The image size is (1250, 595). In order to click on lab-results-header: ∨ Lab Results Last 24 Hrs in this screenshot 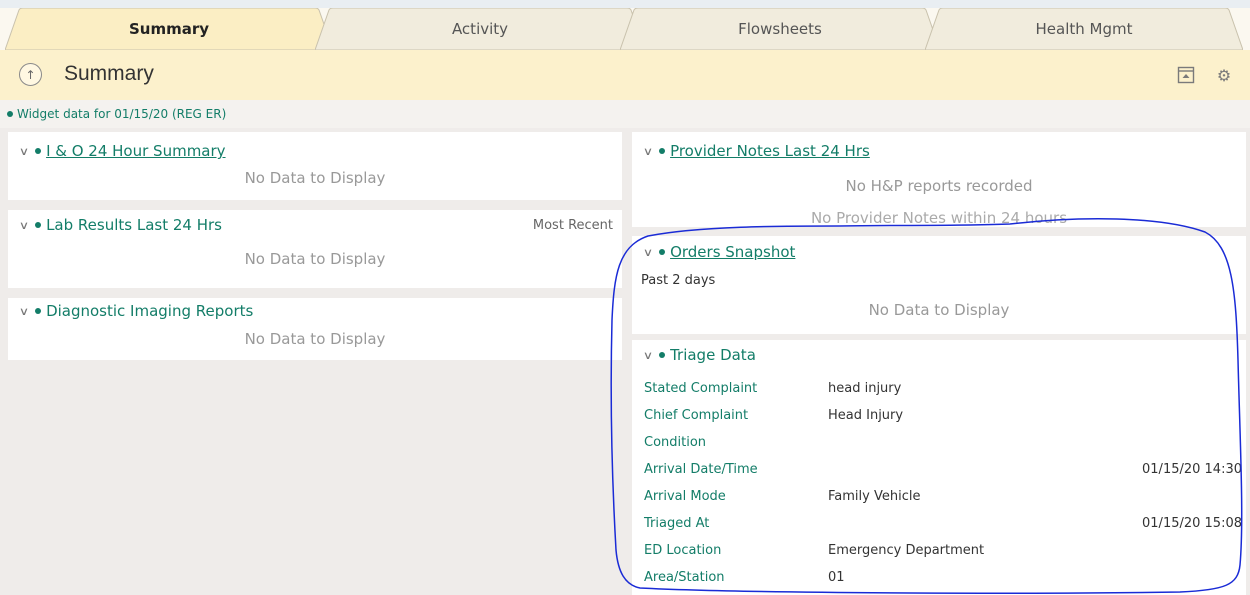, I will do `click(120, 225)`.